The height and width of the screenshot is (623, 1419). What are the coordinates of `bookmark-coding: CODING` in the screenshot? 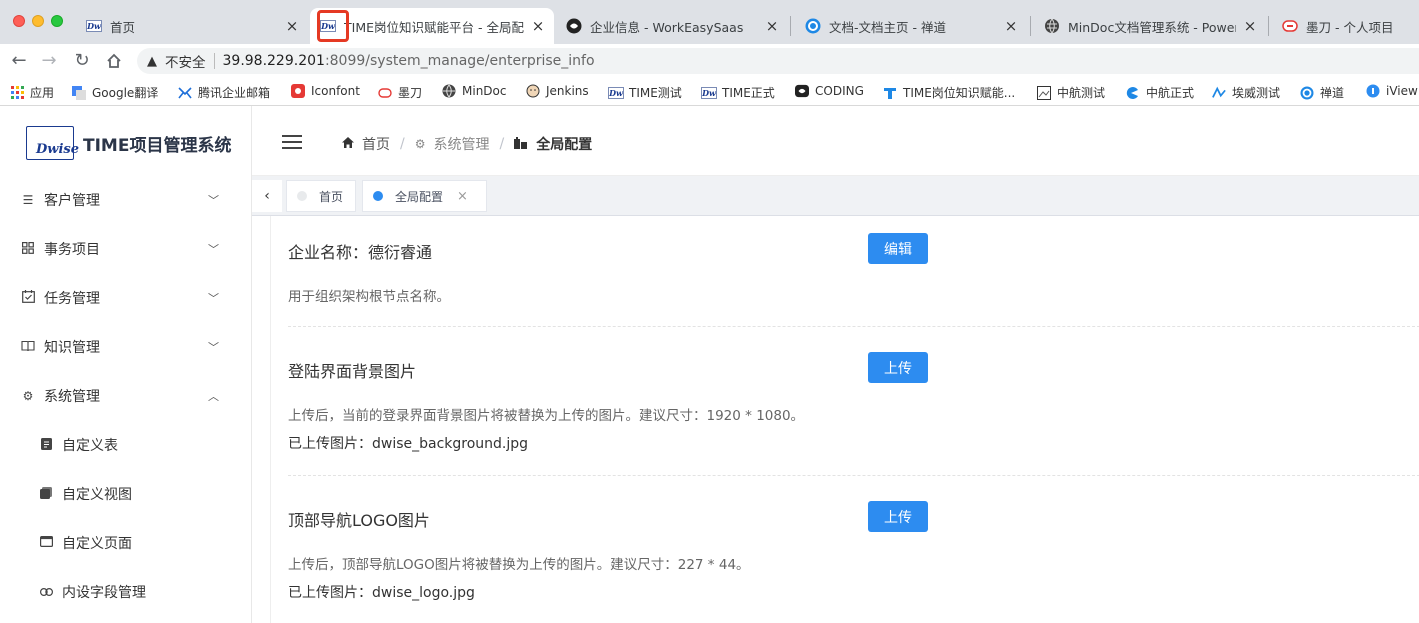 It's located at (829, 91).